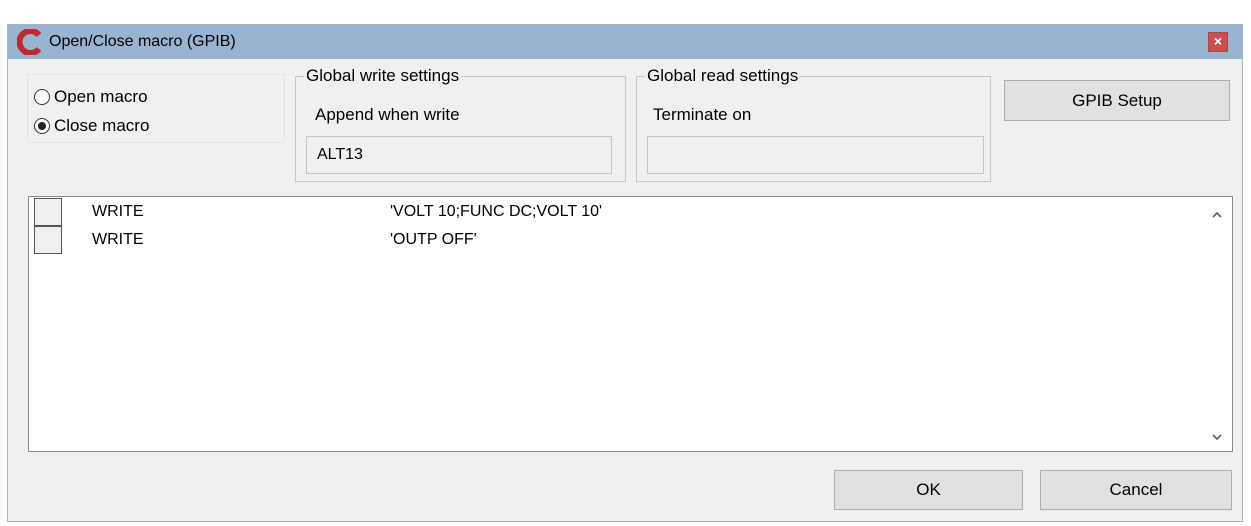 The image size is (1251, 526). I want to click on write-settings-legend: Global write settings, so click(383, 75).